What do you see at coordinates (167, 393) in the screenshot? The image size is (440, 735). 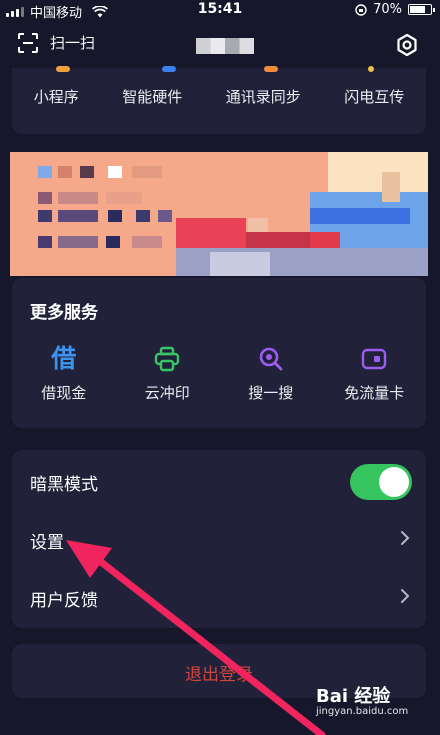 I see `service-label: 云冲印` at bounding box center [167, 393].